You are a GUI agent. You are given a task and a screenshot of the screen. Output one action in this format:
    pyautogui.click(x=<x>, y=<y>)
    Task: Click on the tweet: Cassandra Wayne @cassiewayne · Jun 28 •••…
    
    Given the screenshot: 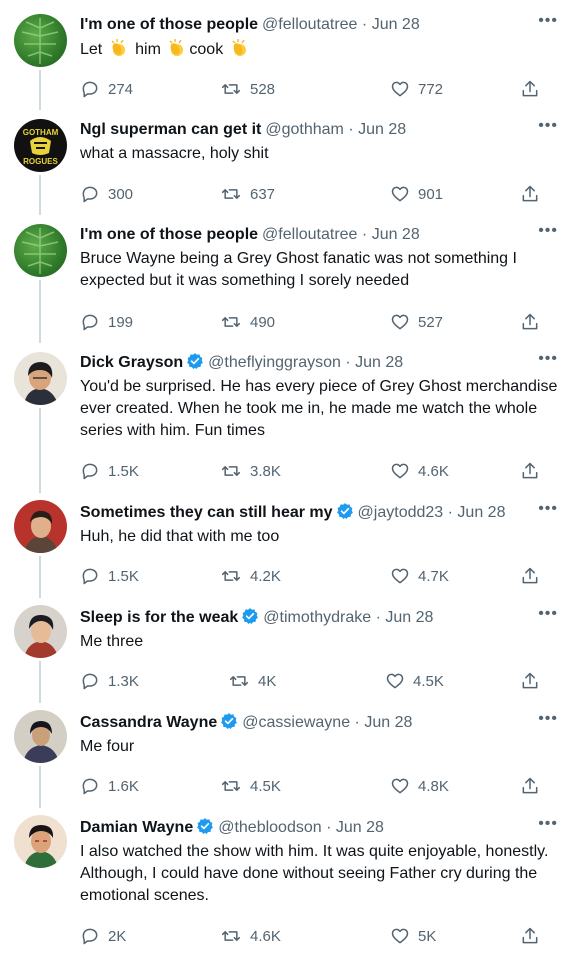 What is the action you would take?
    pyautogui.click(x=286, y=753)
    